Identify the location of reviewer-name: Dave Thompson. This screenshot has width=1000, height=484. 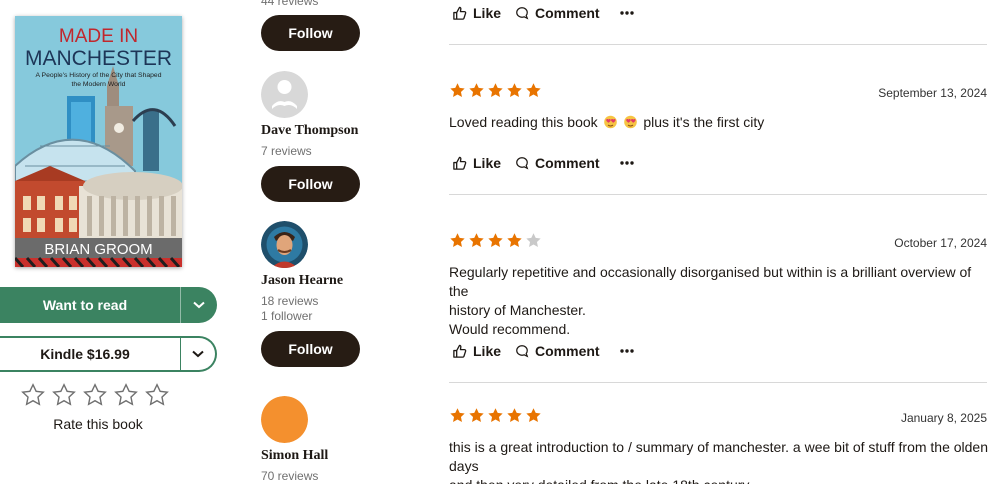
(309, 131).